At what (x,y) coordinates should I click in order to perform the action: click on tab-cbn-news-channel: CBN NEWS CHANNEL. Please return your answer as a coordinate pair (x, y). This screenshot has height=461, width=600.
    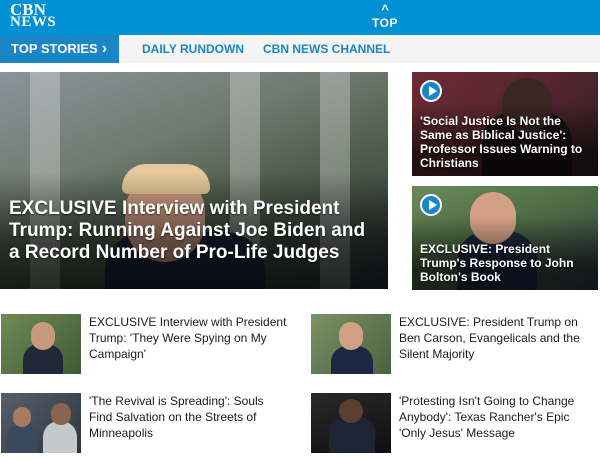
    Looking at the image, I should click on (326, 49).